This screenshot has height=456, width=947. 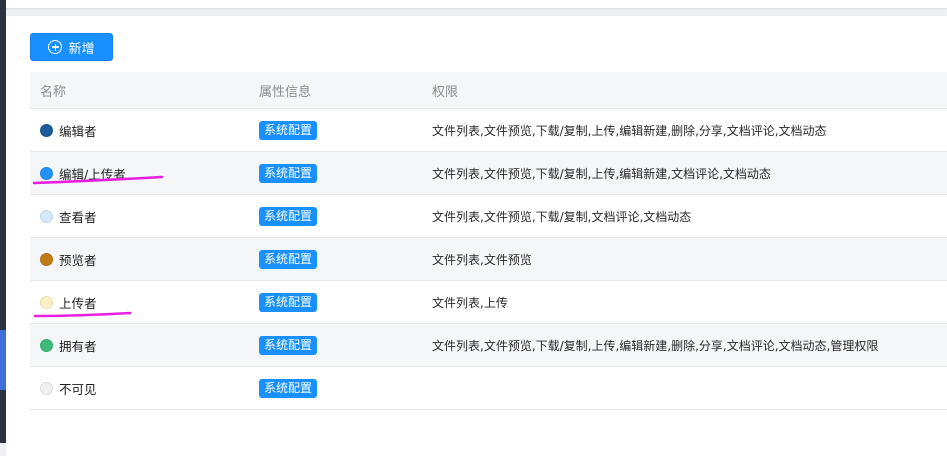 I want to click on role-permissions-cell: 文件列表,文件预览,下载/复制,上传,编辑新建,文档评论,文档动态, so click(x=684, y=173).